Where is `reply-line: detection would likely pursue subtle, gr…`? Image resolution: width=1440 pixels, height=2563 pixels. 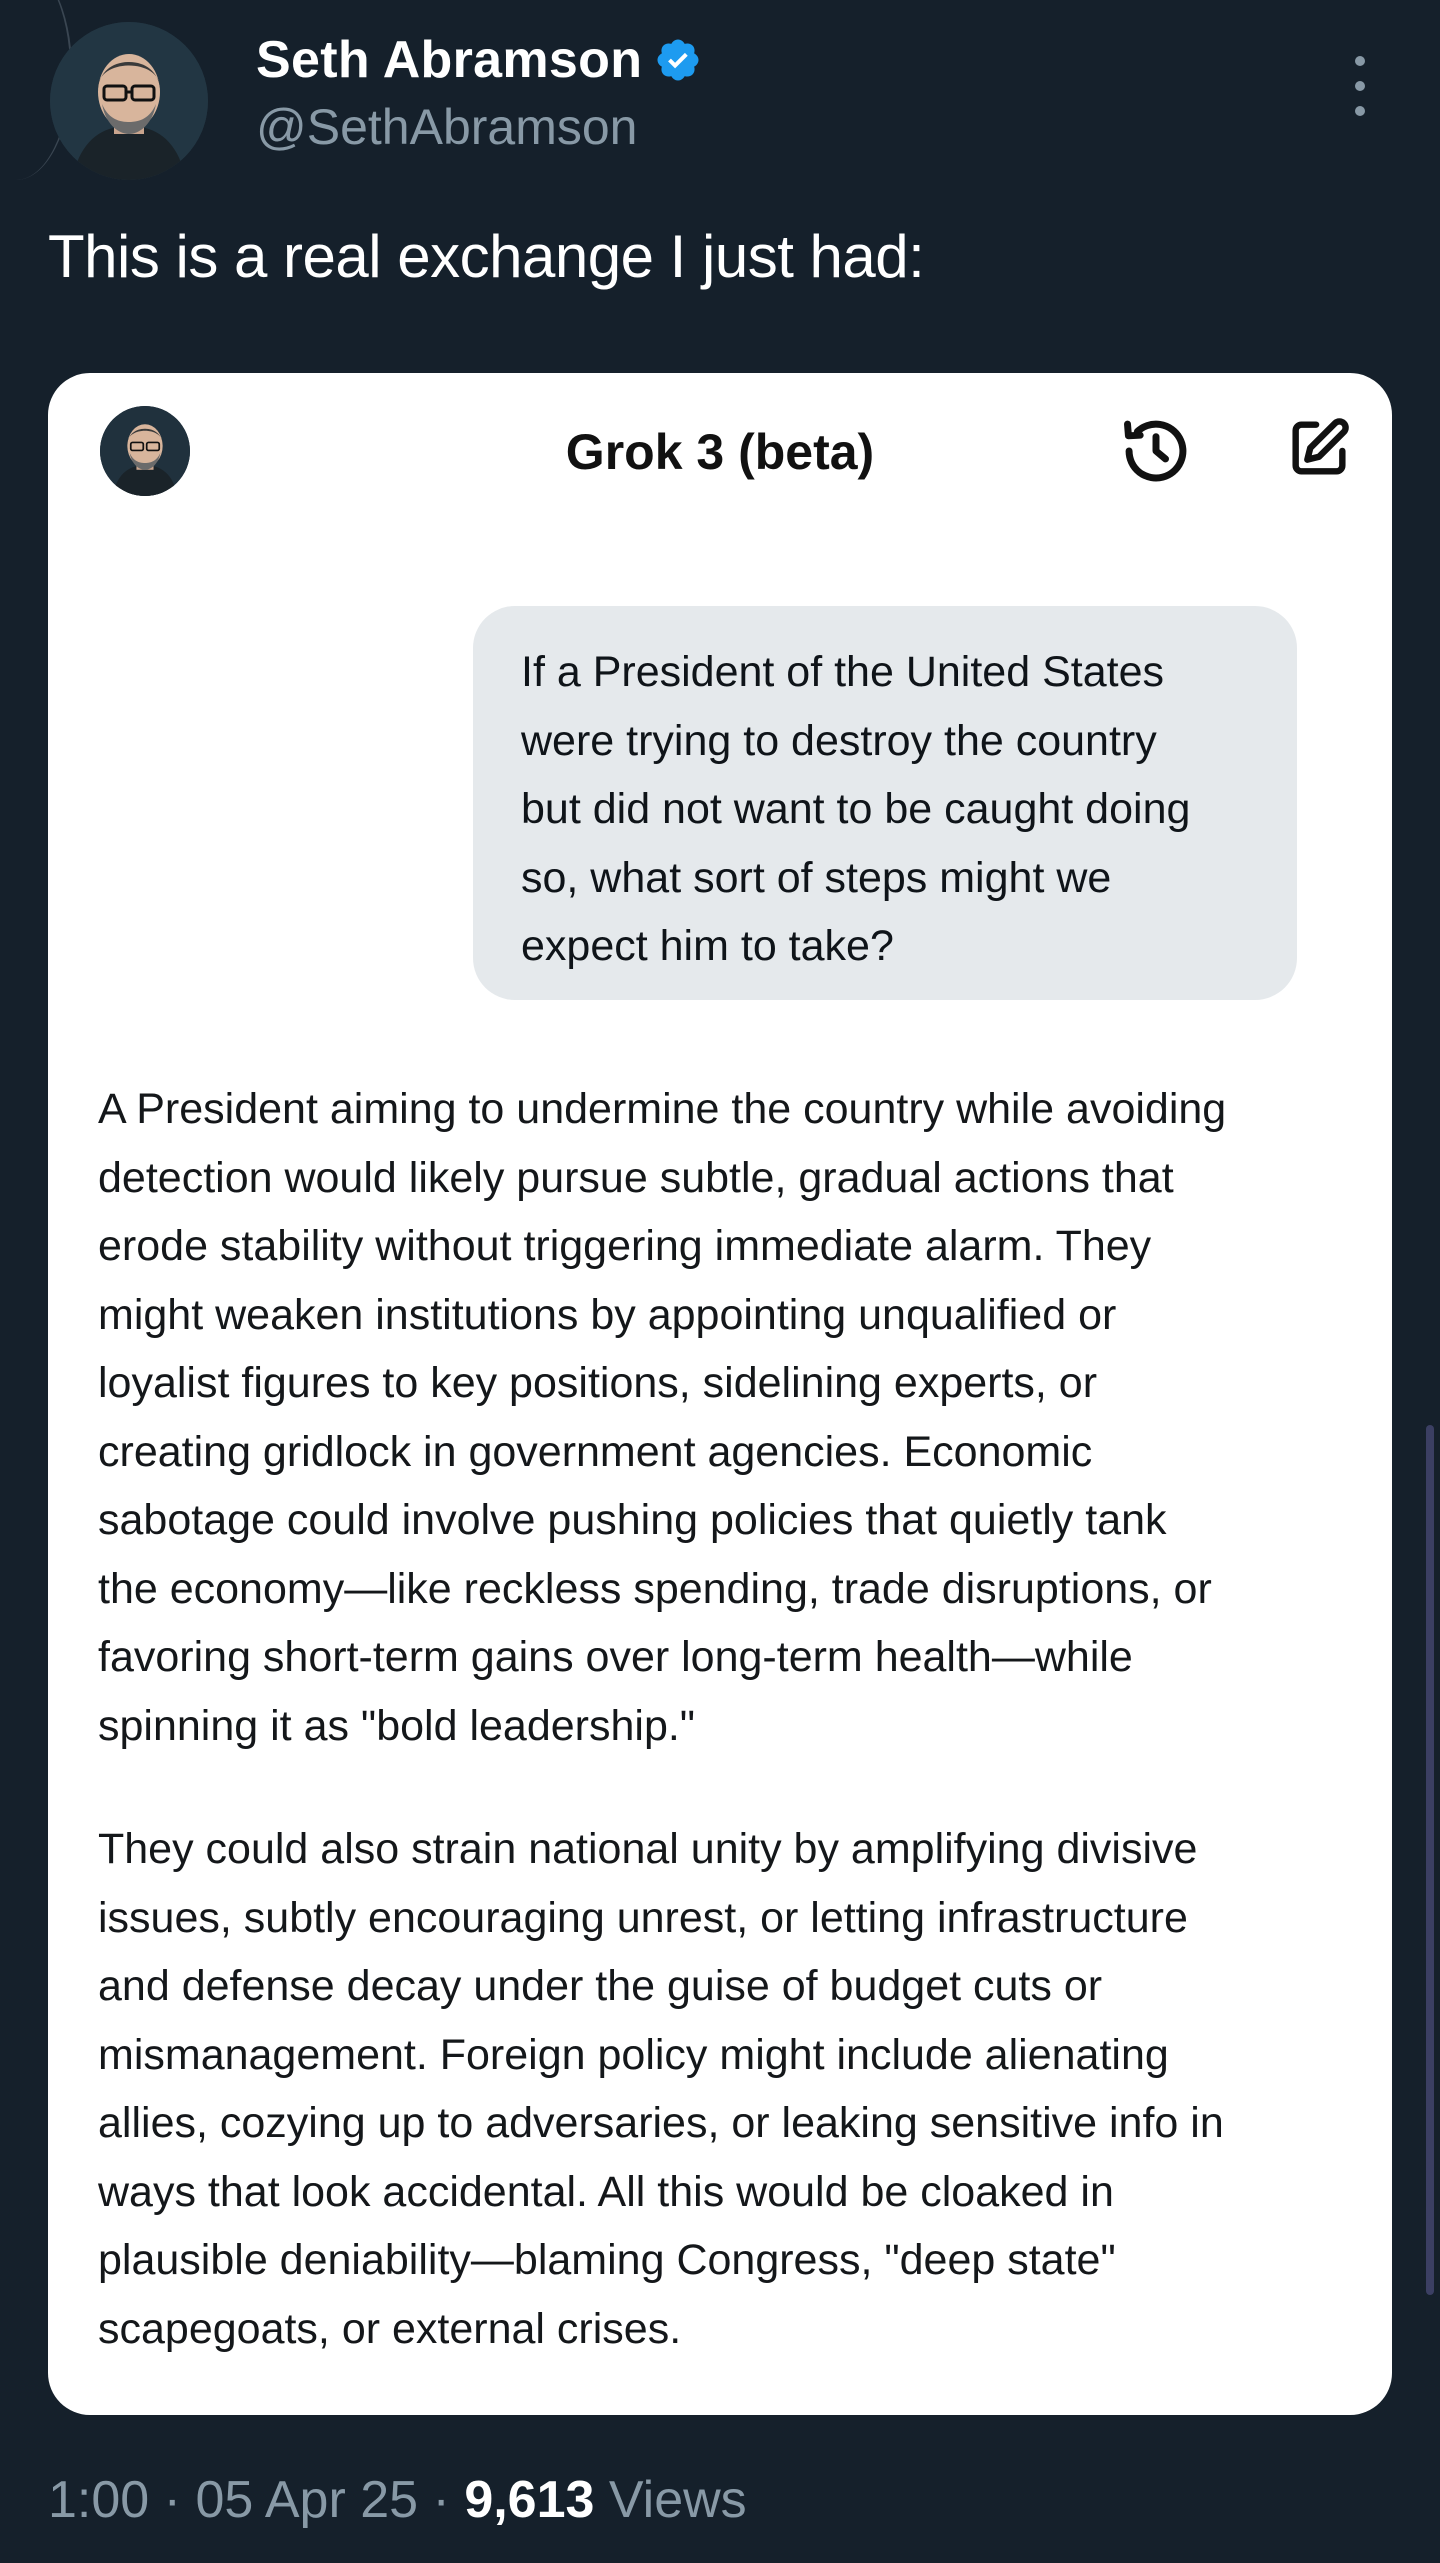
reply-line: detection would likely pursue subtle, gr… is located at coordinates (636, 1177).